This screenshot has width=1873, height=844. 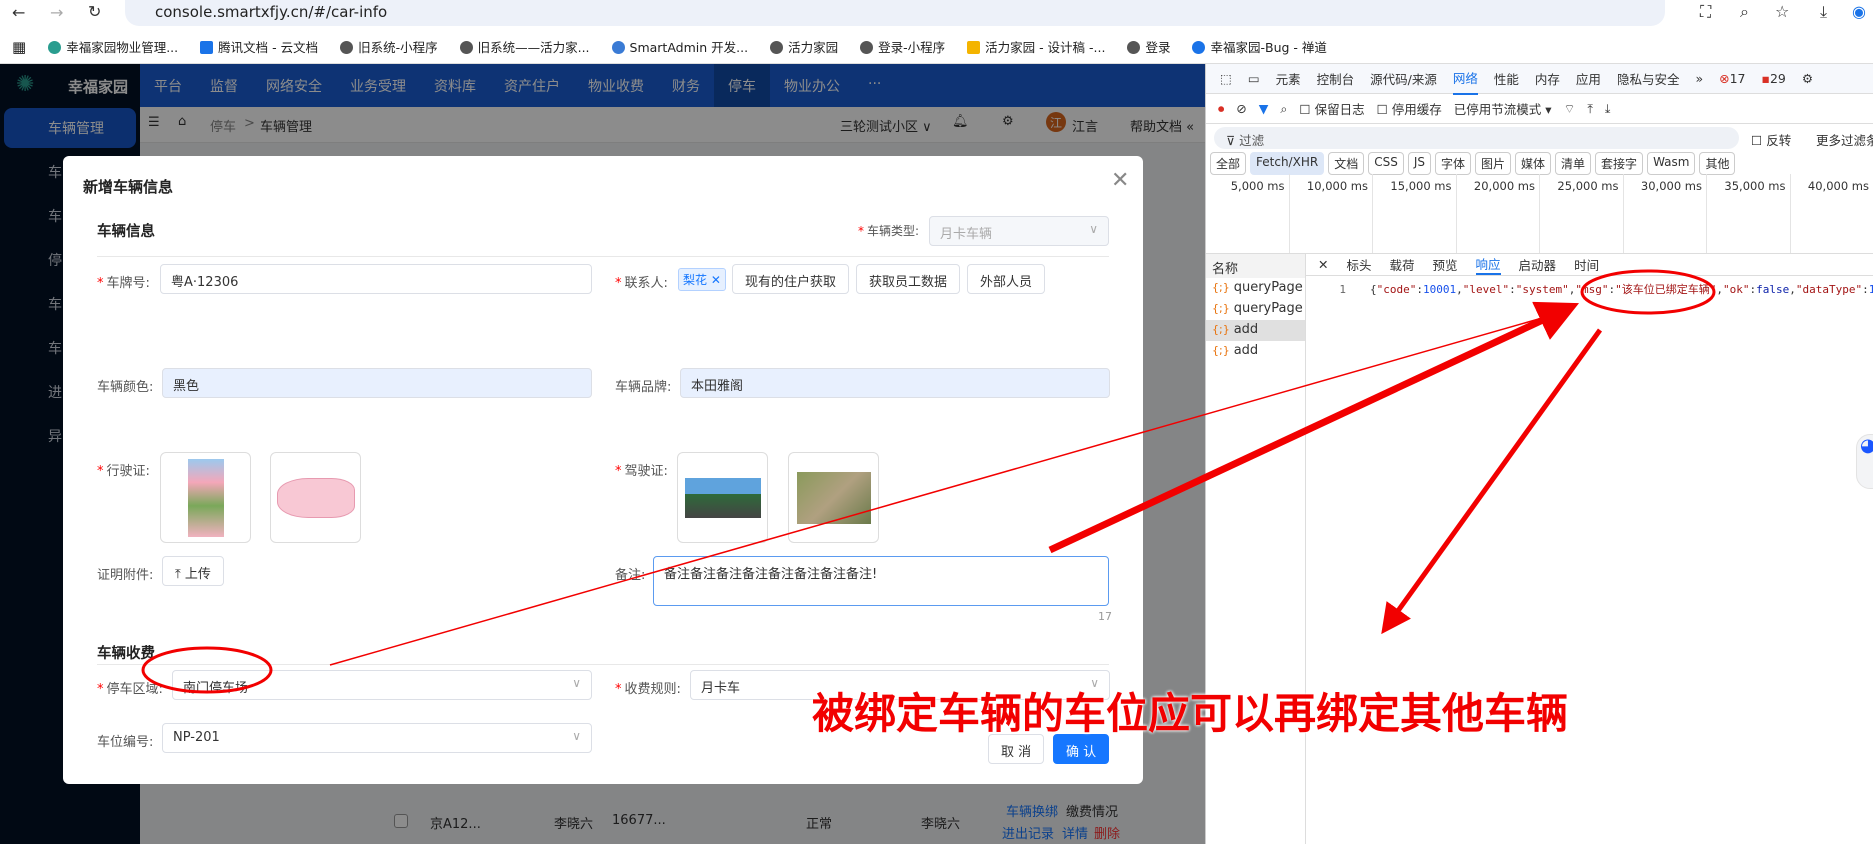 I want to click on annotation-arrow, so click(x=1314, y=427).